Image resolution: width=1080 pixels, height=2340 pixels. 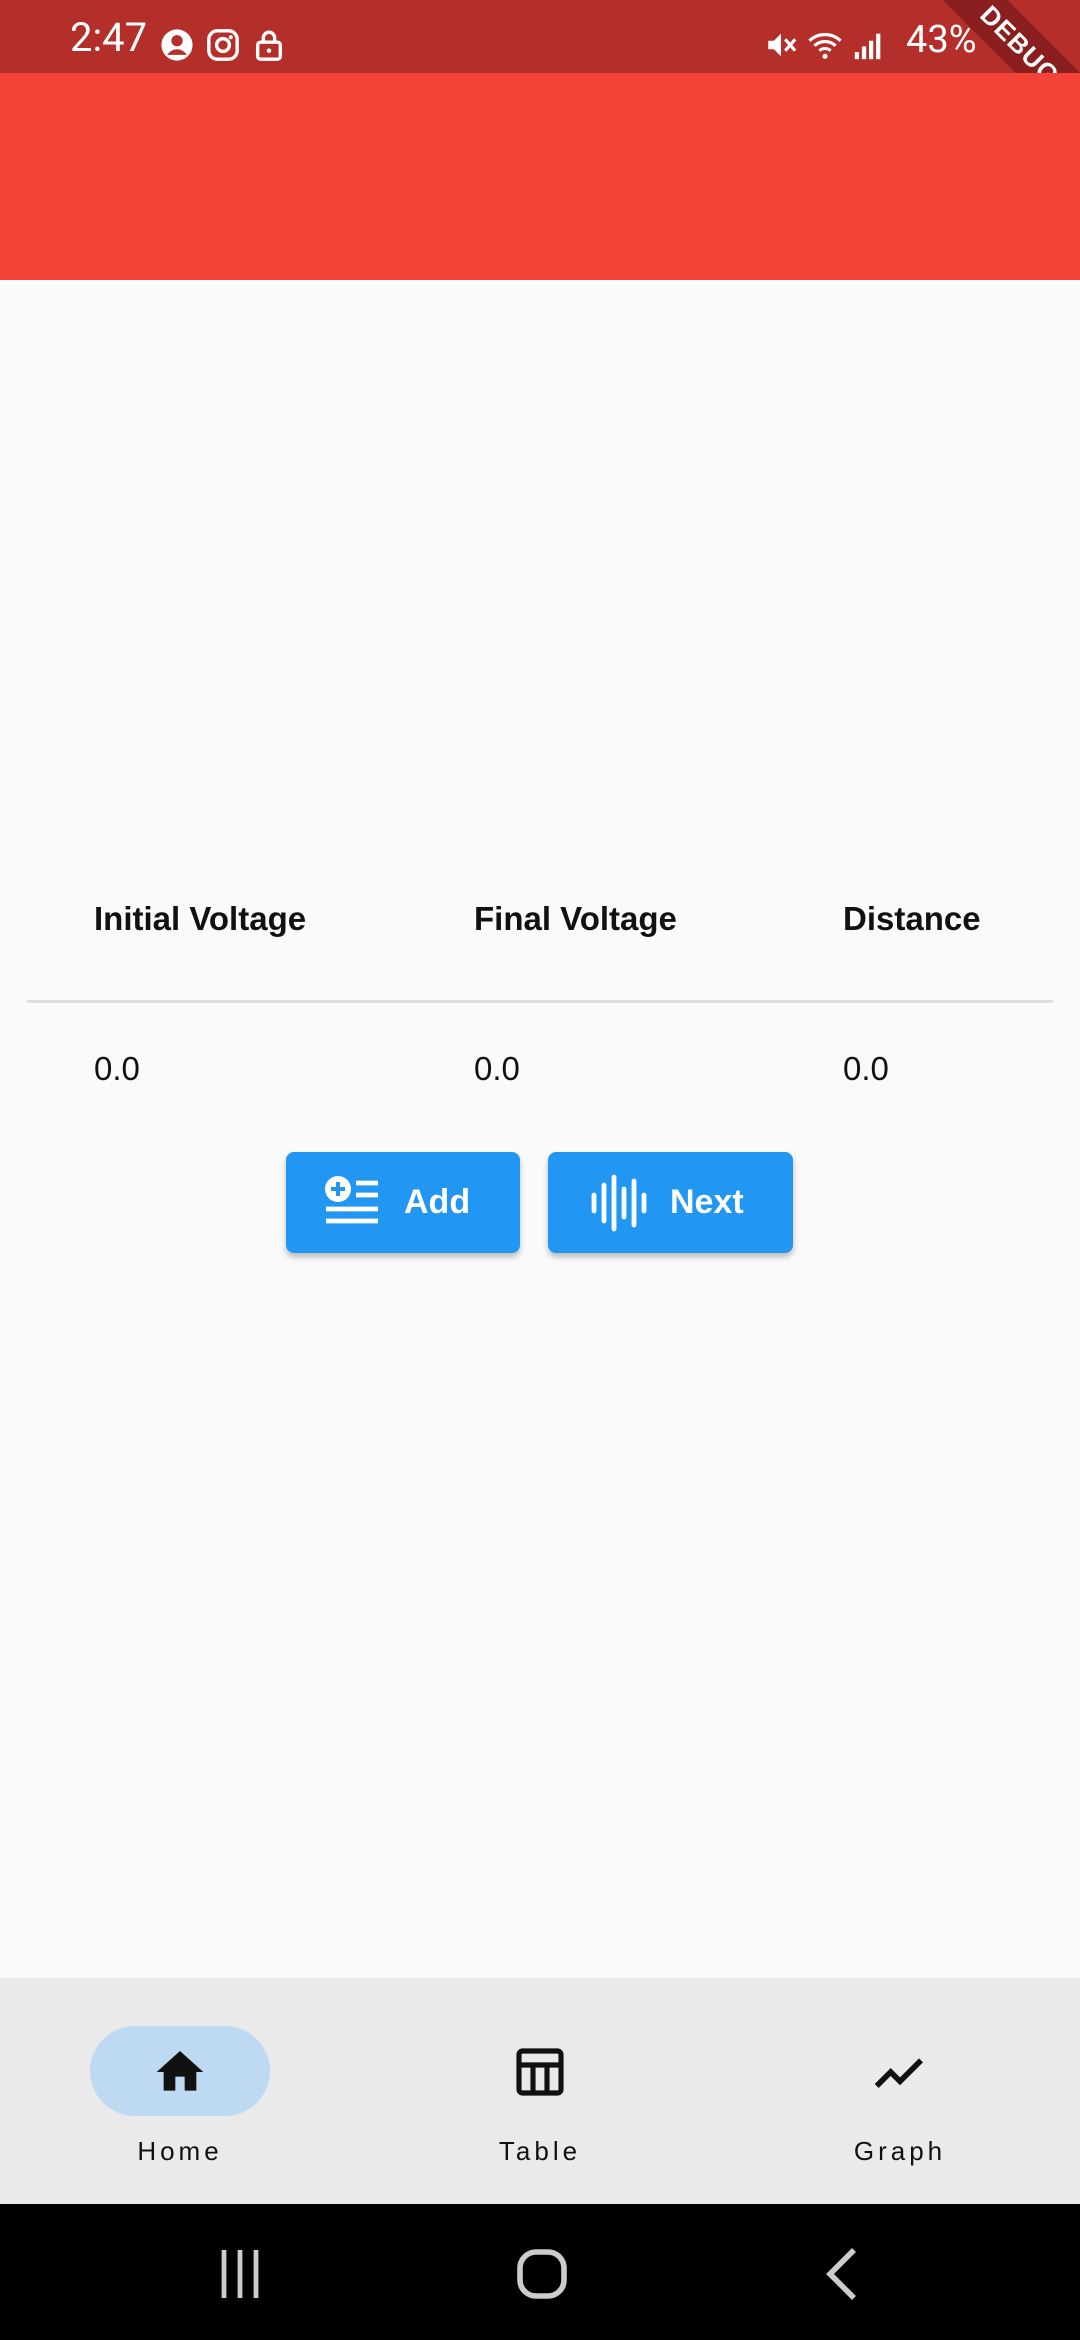 I want to click on recents-button, so click(x=240, y=2274).